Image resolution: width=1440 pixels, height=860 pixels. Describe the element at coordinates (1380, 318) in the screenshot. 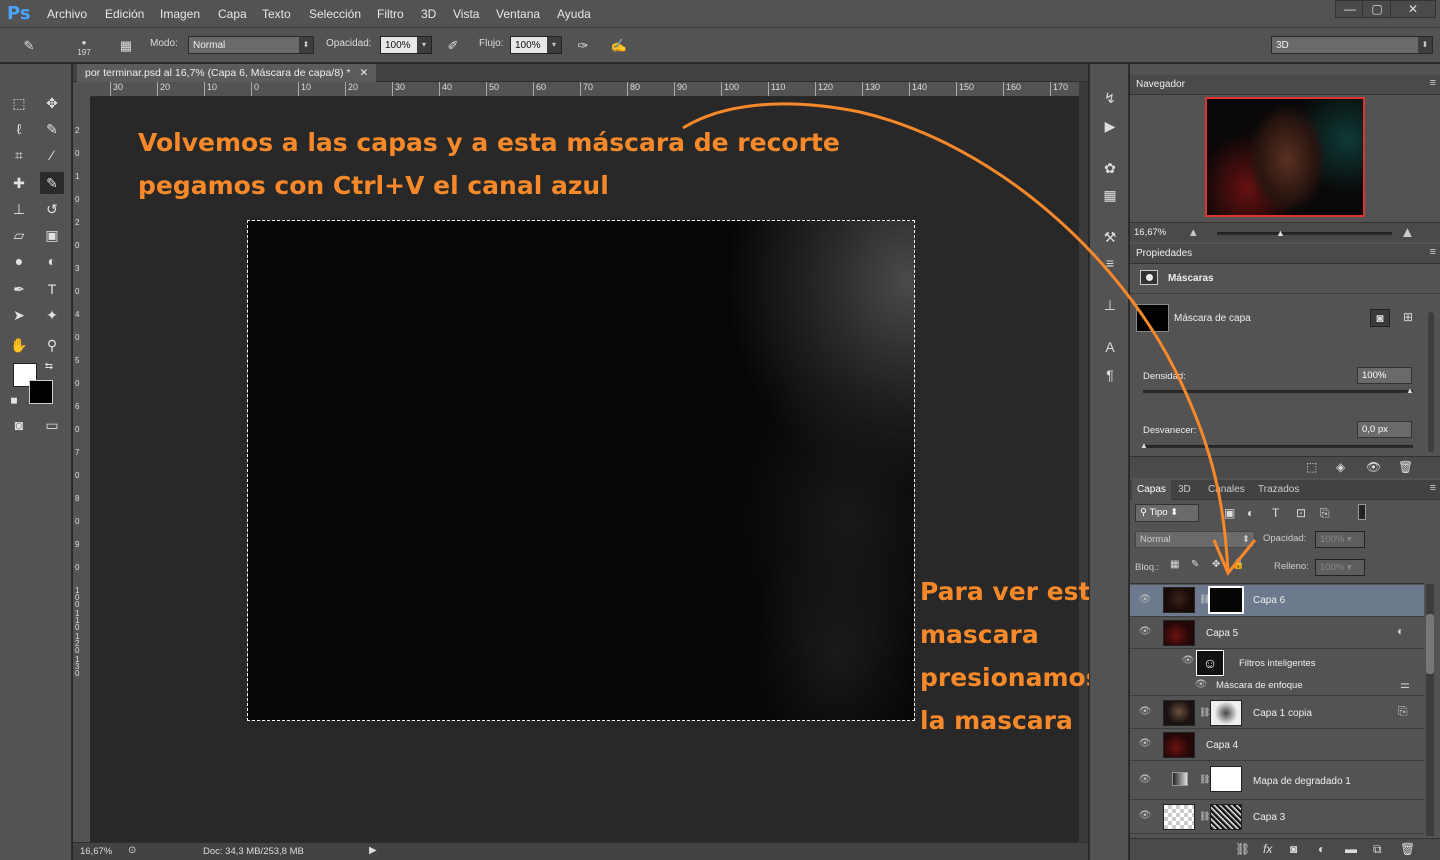

I see `pixel-mask-button: ◙` at that location.